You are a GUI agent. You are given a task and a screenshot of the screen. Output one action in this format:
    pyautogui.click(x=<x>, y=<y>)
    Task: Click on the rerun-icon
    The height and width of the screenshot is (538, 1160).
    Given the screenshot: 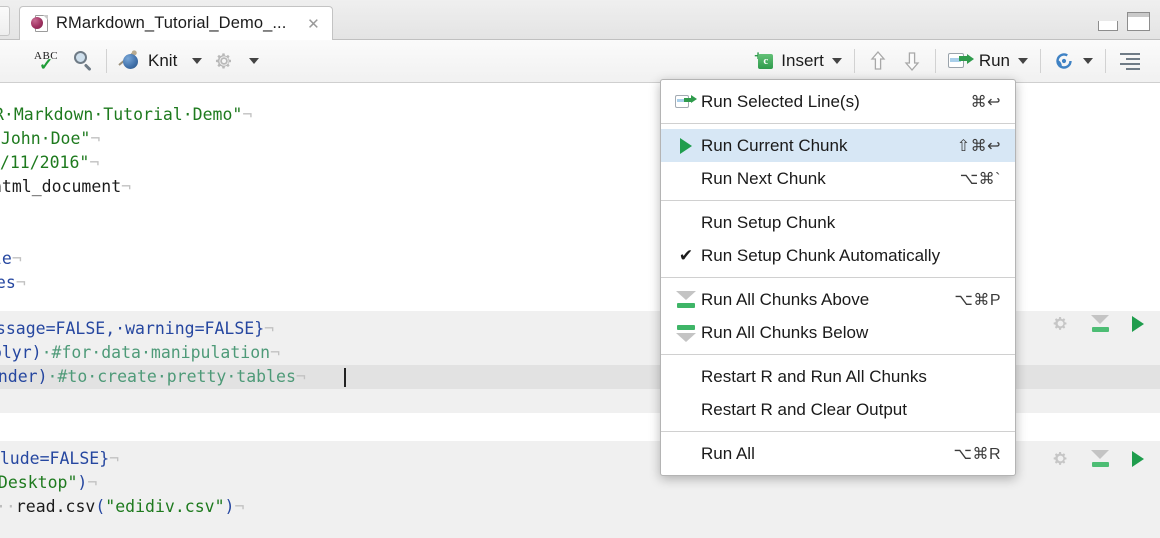 What is the action you would take?
    pyautogui.click(x=1064, y=61)
    